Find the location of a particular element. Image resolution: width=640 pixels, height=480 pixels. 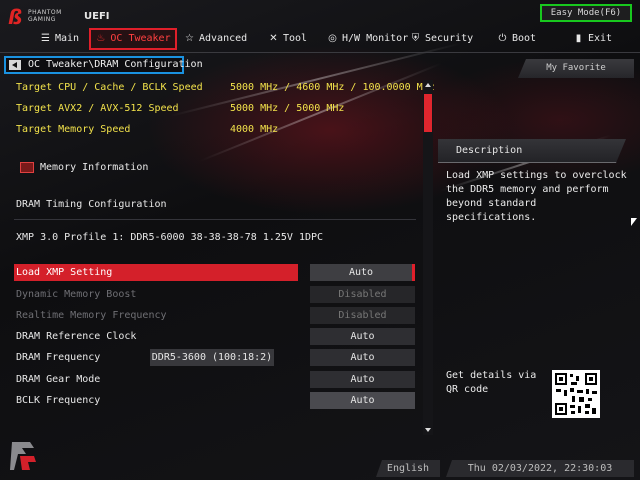

scroll-up-icon is located at coordinates (428, 85).